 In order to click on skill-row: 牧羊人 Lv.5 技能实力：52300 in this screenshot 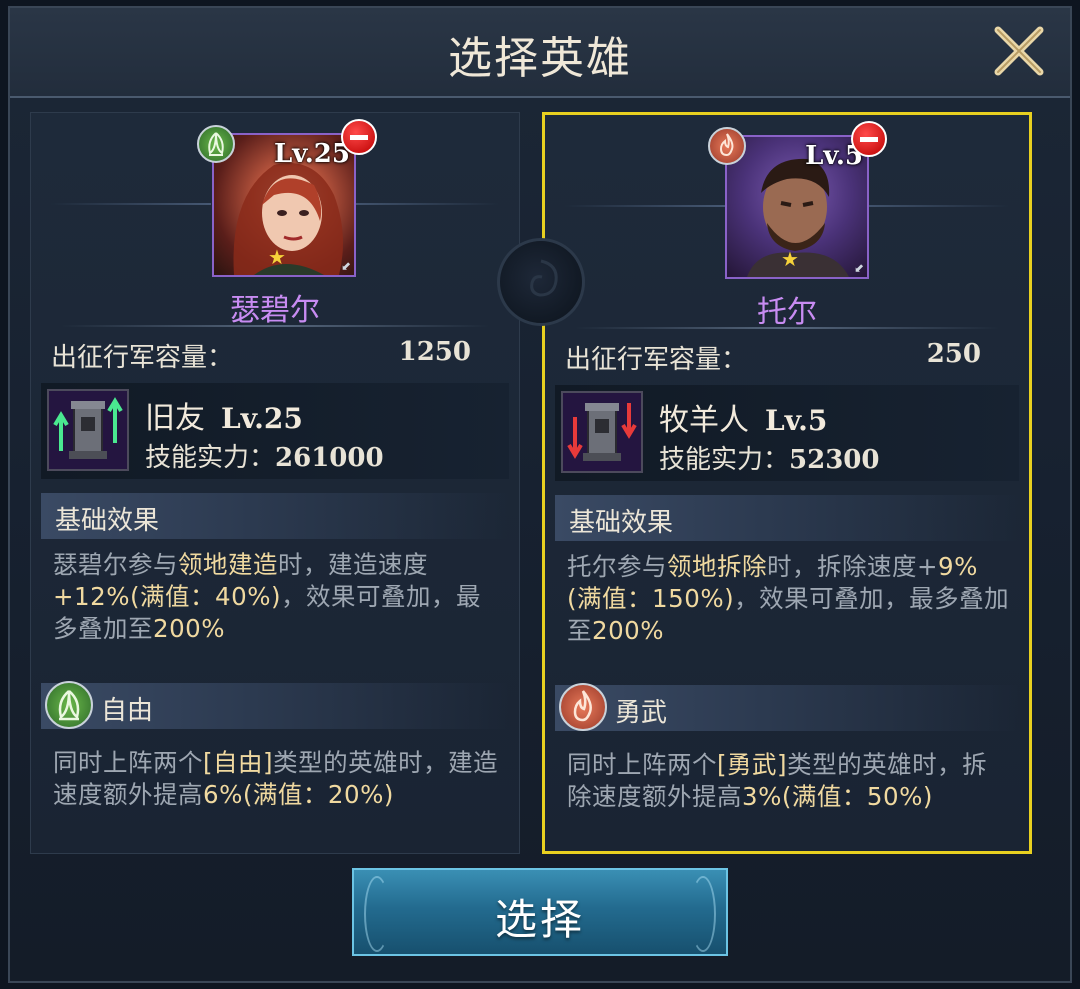, I will do `click(787, 433)`.